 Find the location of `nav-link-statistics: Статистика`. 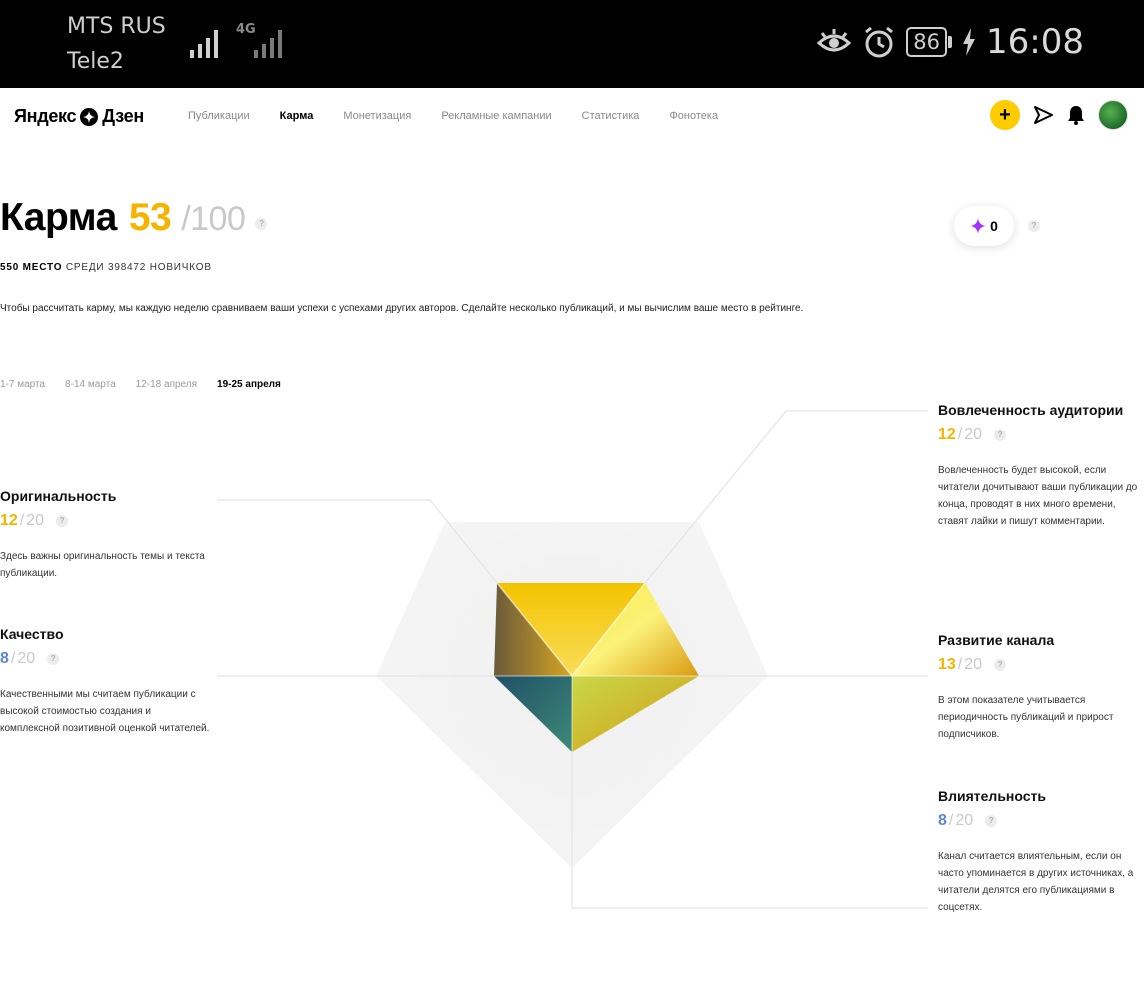

nav-link-statistics: Статистика is located at coordinates (611, 116).